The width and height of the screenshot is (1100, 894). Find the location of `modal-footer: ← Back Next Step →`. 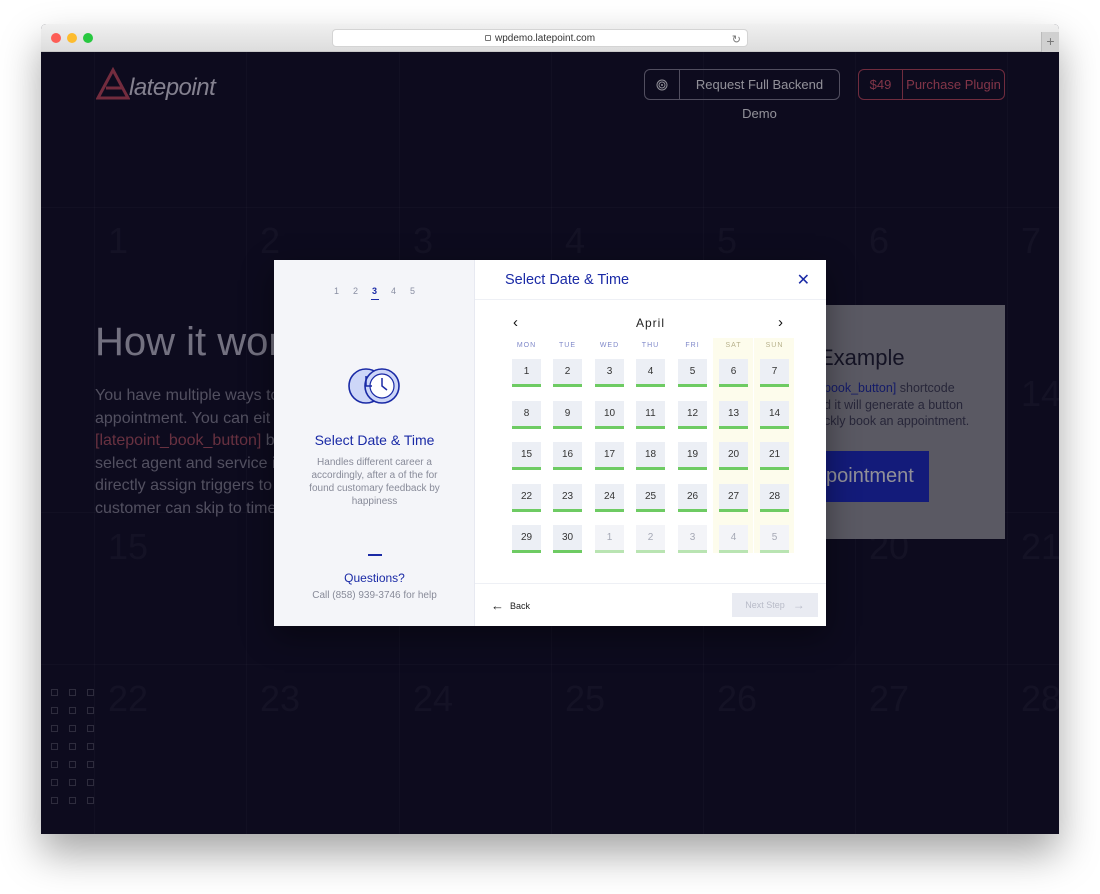

modal-footer: ← Back Next Step → is located at coordinates (650, 604).